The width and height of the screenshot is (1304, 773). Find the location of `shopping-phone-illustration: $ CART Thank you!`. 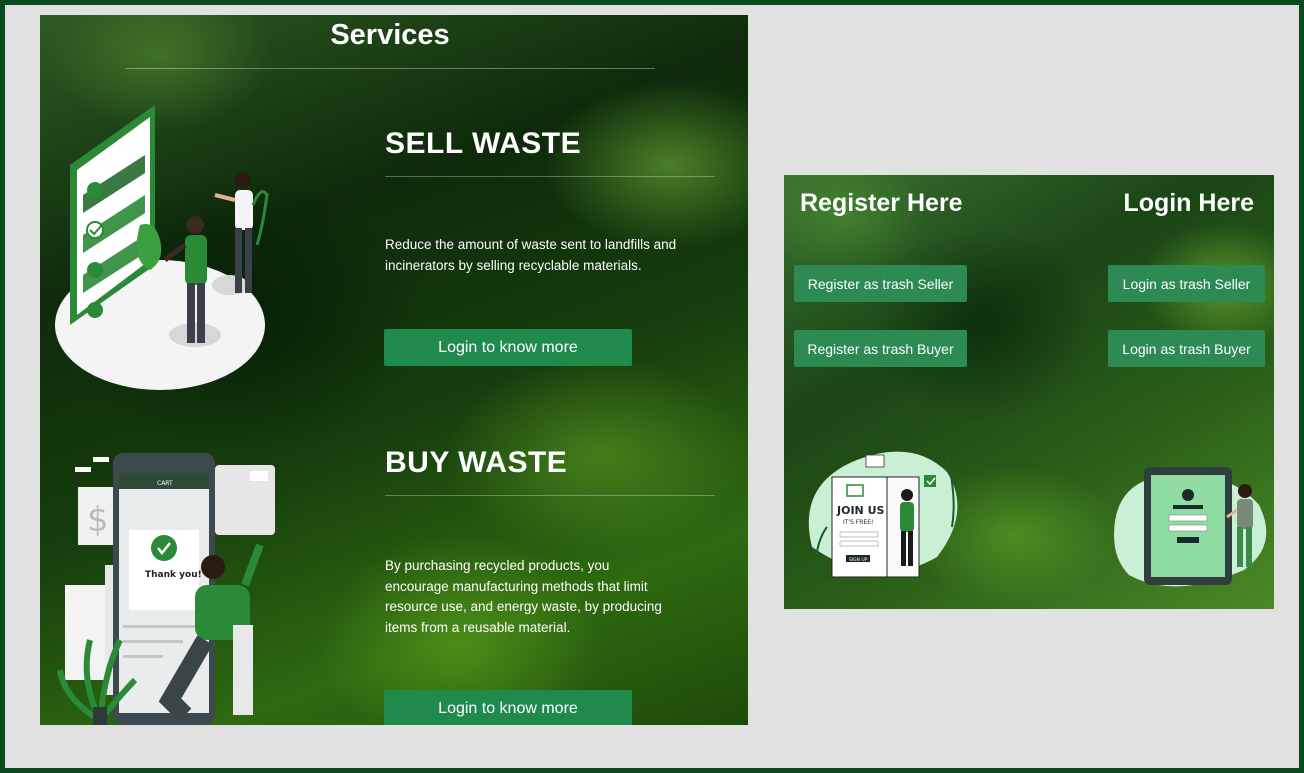

shopping-phone-illustration: $ CART Thank you! is located at coordinates (166, 589).